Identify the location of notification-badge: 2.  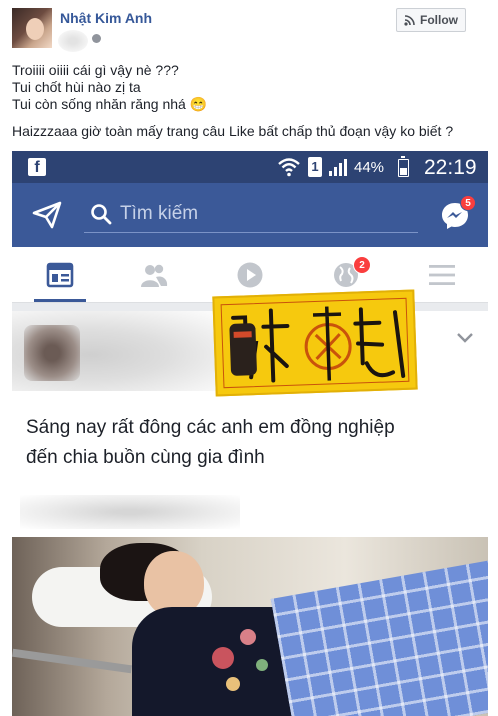
(362, 265).